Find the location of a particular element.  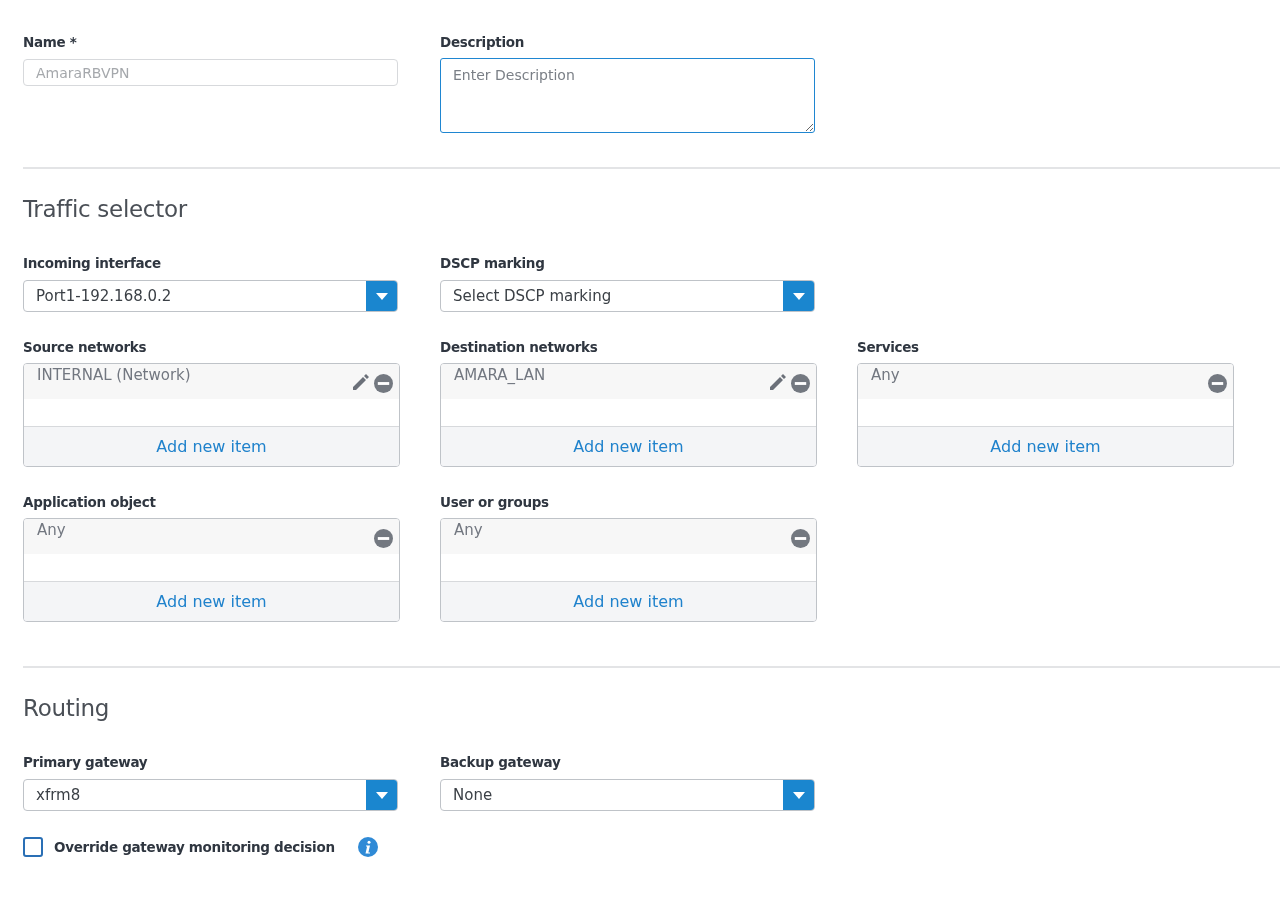

field-label: Primary gateway is located at coordinates (86, 762).